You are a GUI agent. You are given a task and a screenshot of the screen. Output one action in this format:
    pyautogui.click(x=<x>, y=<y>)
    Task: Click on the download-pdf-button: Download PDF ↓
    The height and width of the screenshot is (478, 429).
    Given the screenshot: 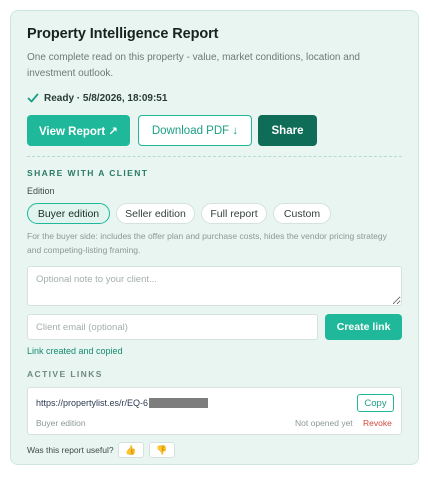 What is the action you would take?
    pyautogui.click(x=195, y=130)
    